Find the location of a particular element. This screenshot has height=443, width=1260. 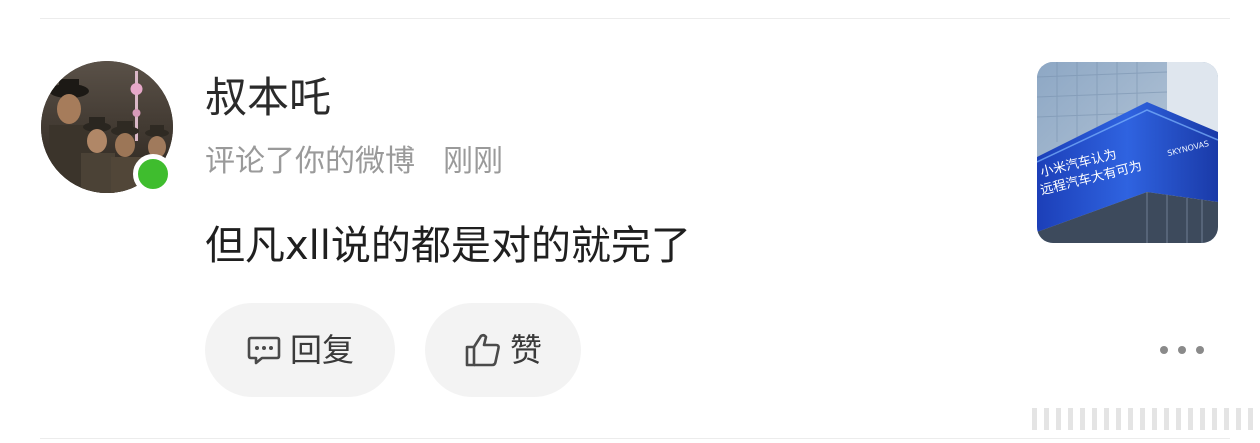

more-options-button is located at coordinates (1182, 350).